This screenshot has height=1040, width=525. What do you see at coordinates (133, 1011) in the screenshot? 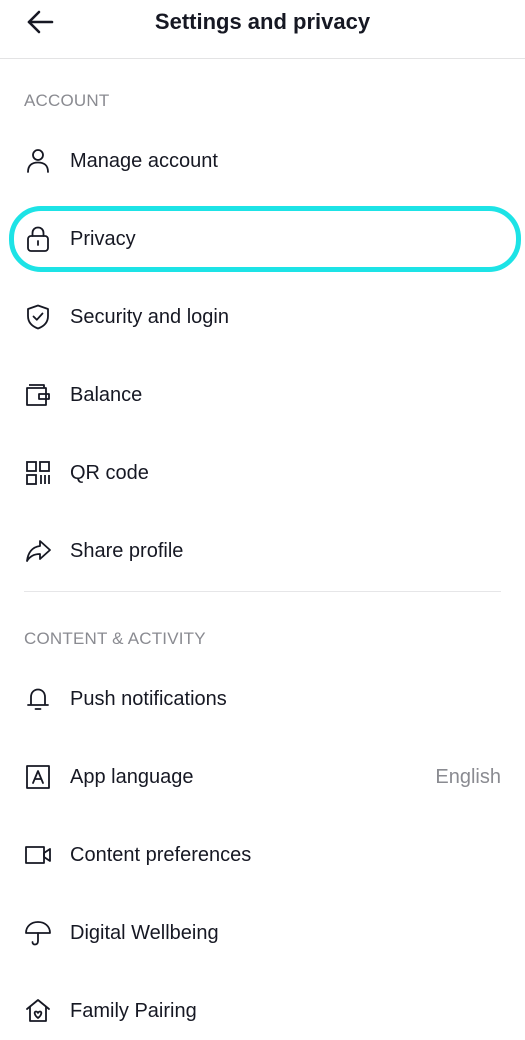
I see `menu-item-label: Family Pairing` at bounding box center [133, 1011].